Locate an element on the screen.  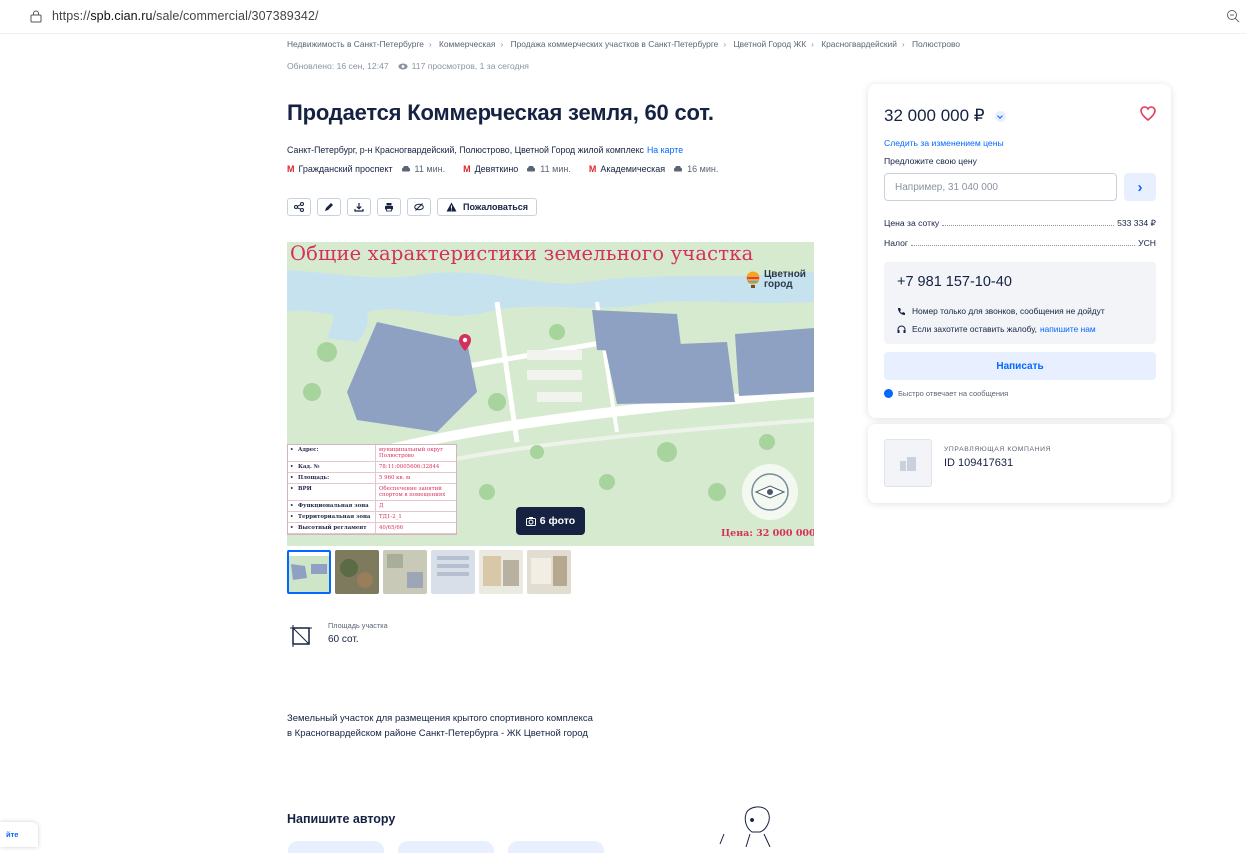
edit-button is located at coordinates (329, 207).